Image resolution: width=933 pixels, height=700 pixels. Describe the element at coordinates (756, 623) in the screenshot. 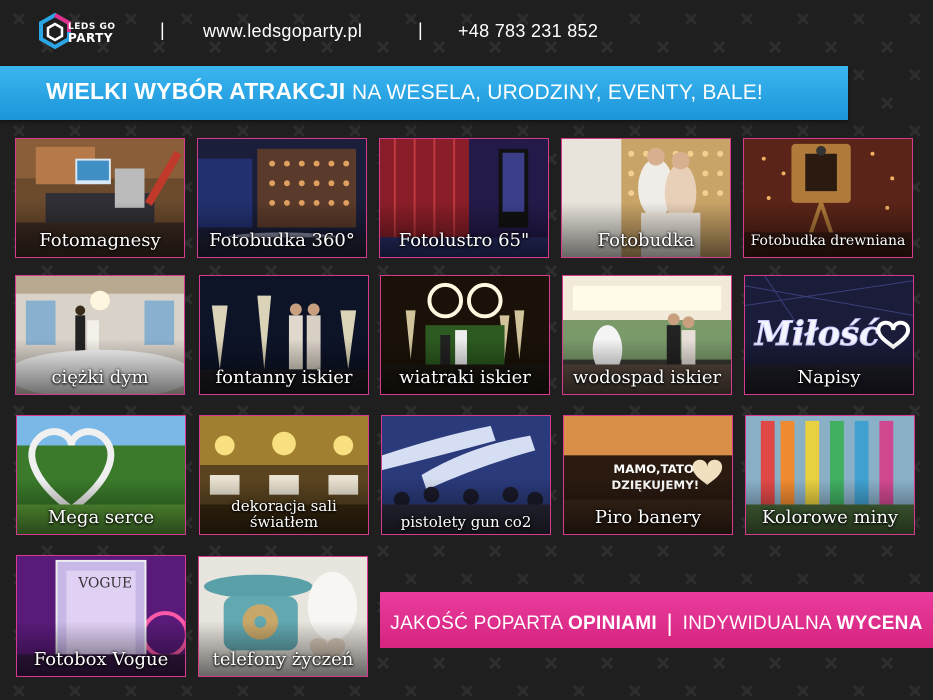

I see `quality-part2: Indywidualna` at that location.